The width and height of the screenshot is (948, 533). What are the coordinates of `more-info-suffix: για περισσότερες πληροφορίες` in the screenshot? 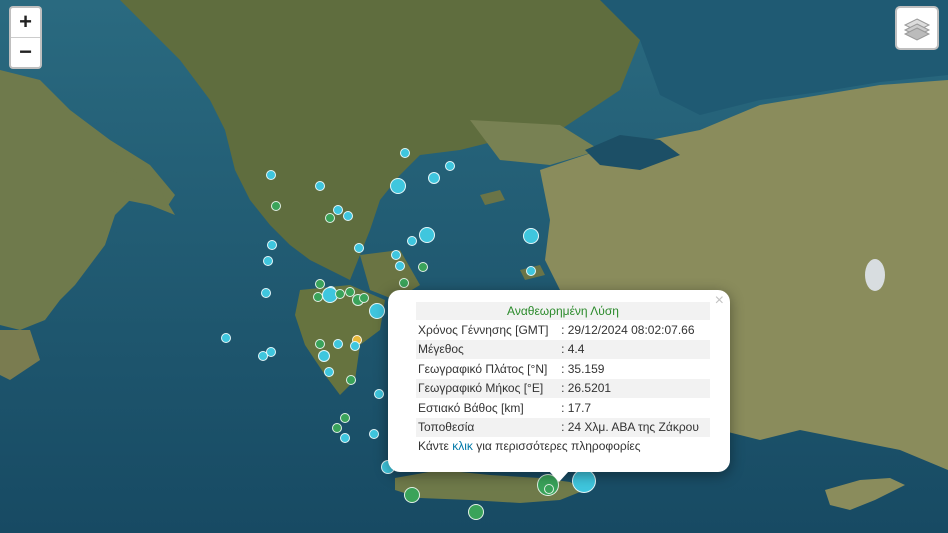 It's located at (556, 446).